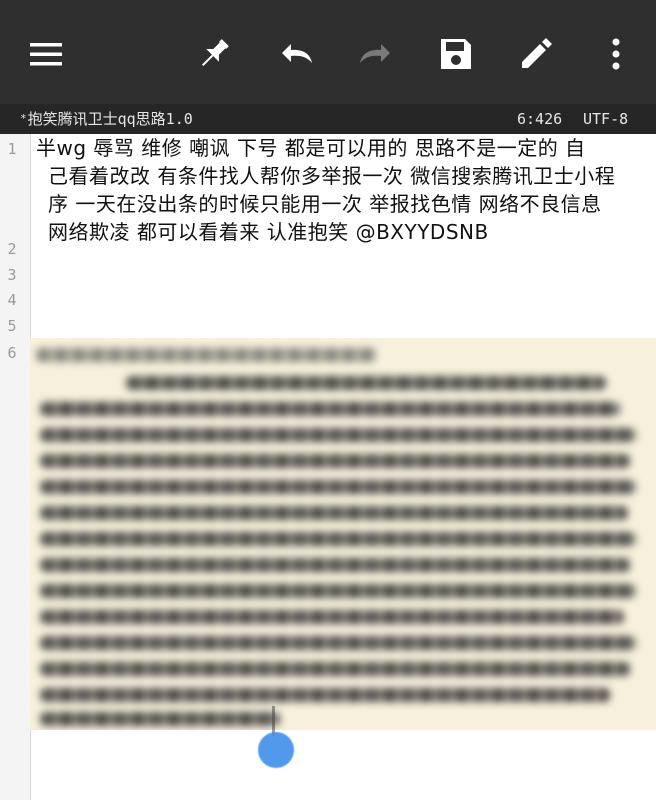  Describe the element at coordinates (311, 148) in the screenshot. I see `text-line: 半wg 辱骂 维修 嘲讽 下号 都是可以用的 思路不是一定的 自` at that location.